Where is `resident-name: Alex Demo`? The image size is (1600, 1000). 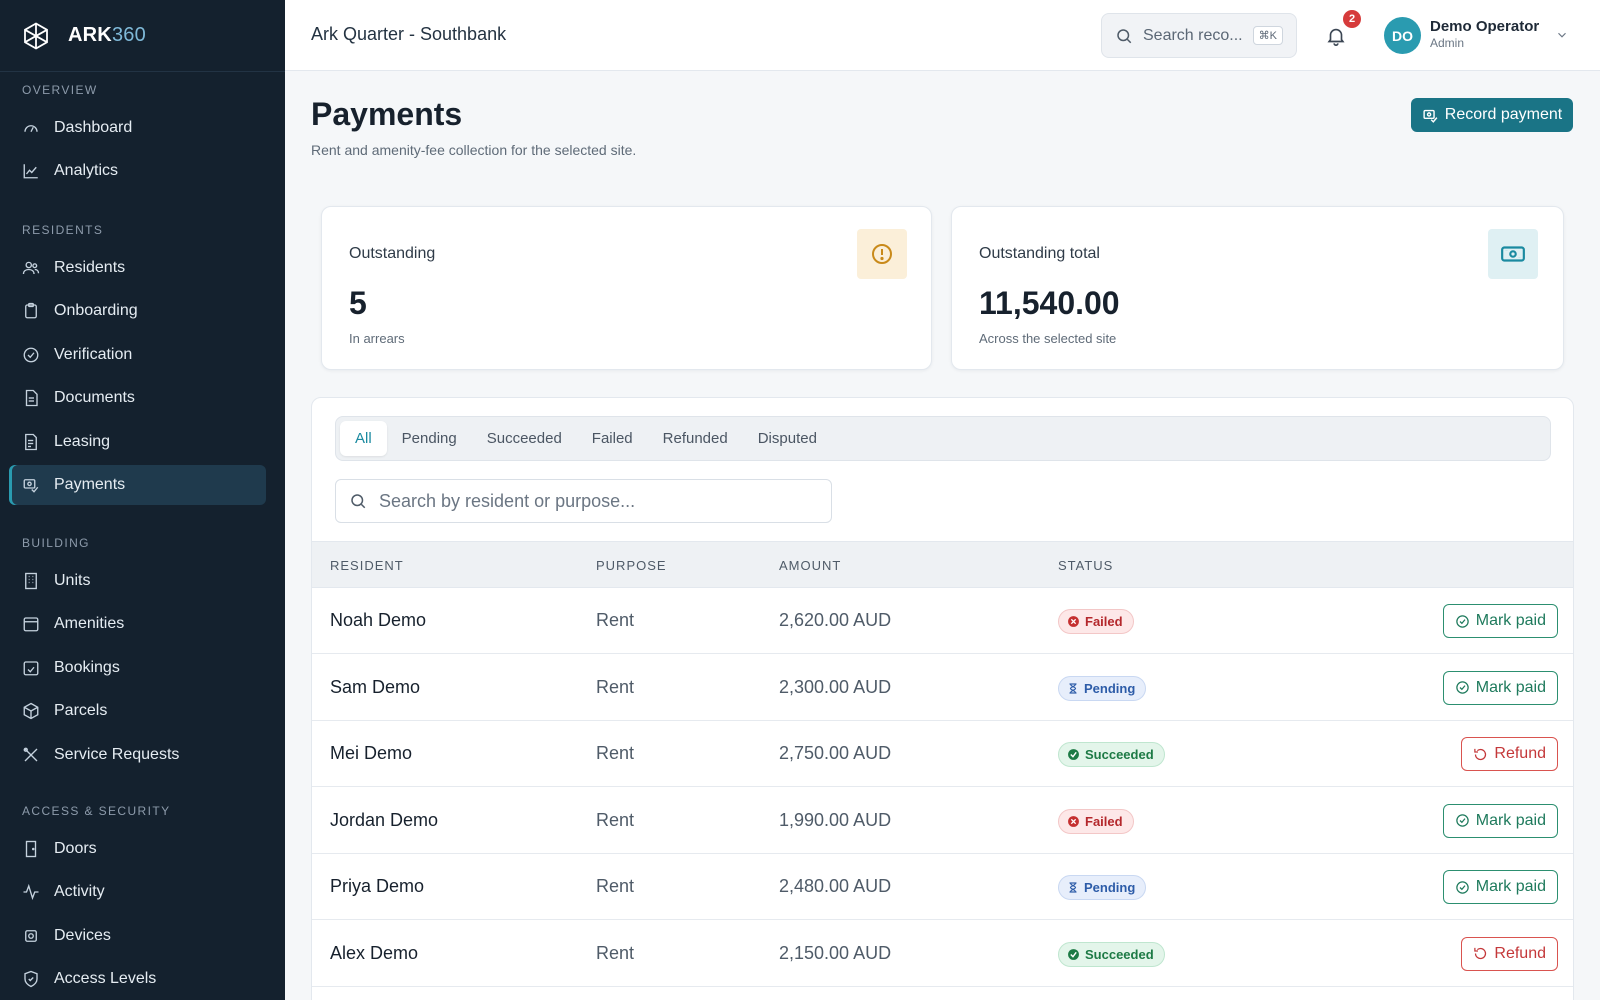
resident-name: Alex Demo is located at coordinates (374, 953).